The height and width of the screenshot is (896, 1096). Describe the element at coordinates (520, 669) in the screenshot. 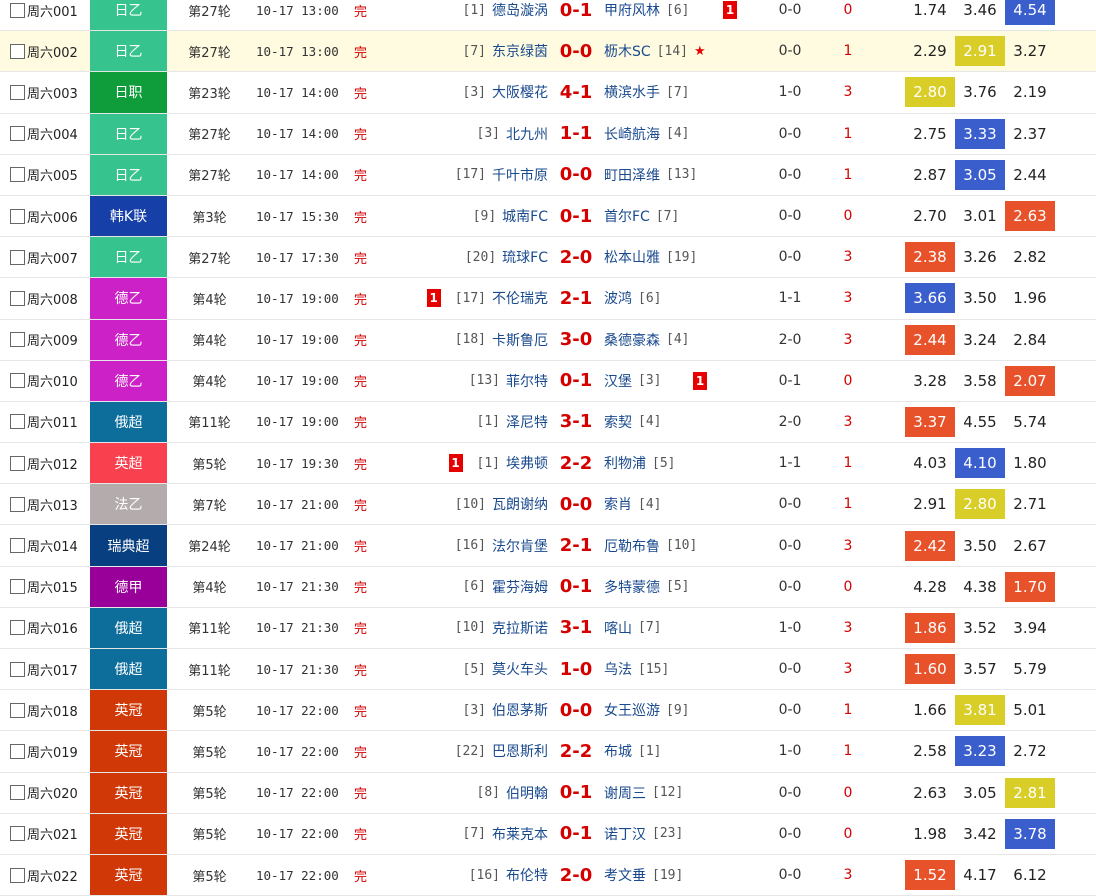

I see `home-team-name: 莫火车头` at that location.